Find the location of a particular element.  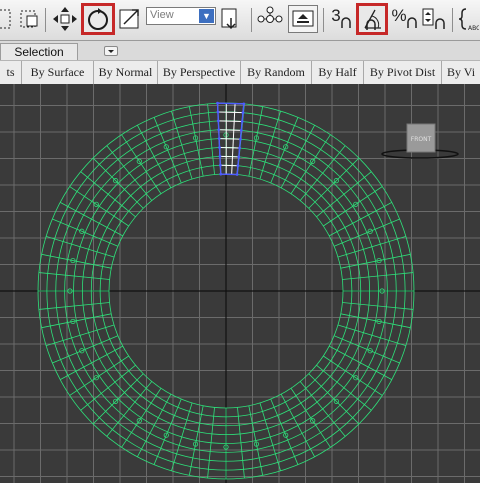

selection-option-button: ts is located at coordinates (11, 72).